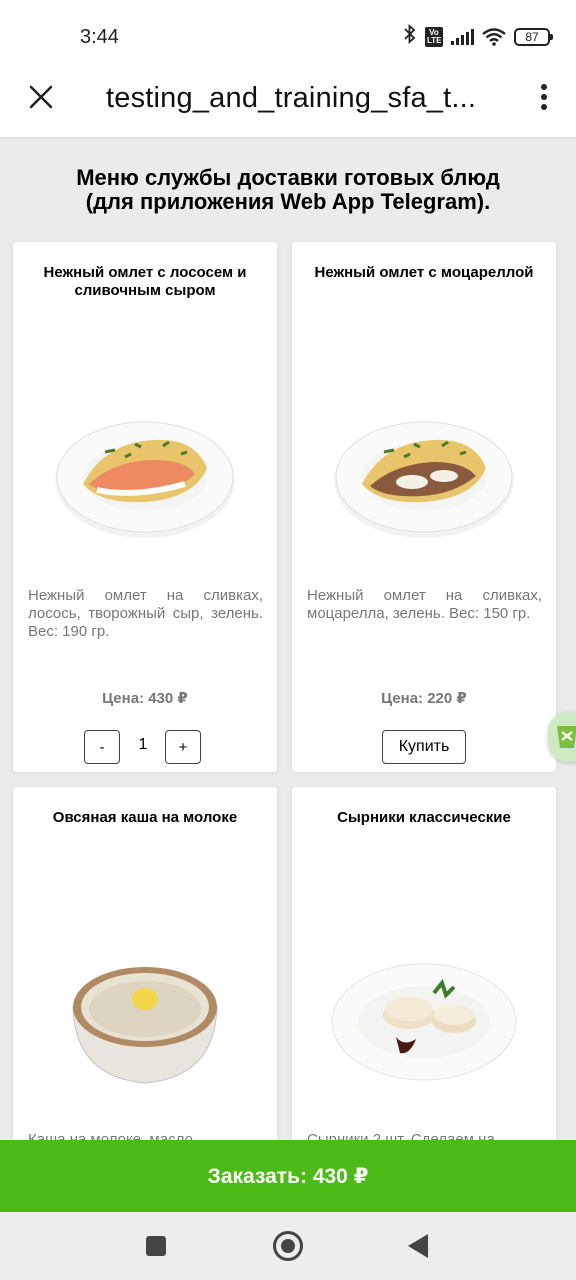 This screenshot has height=1280, width=576. Describe the element at coordinates (145, 698) in the screenshot. I see `product-price: Цена: 430 ₽` at that location.